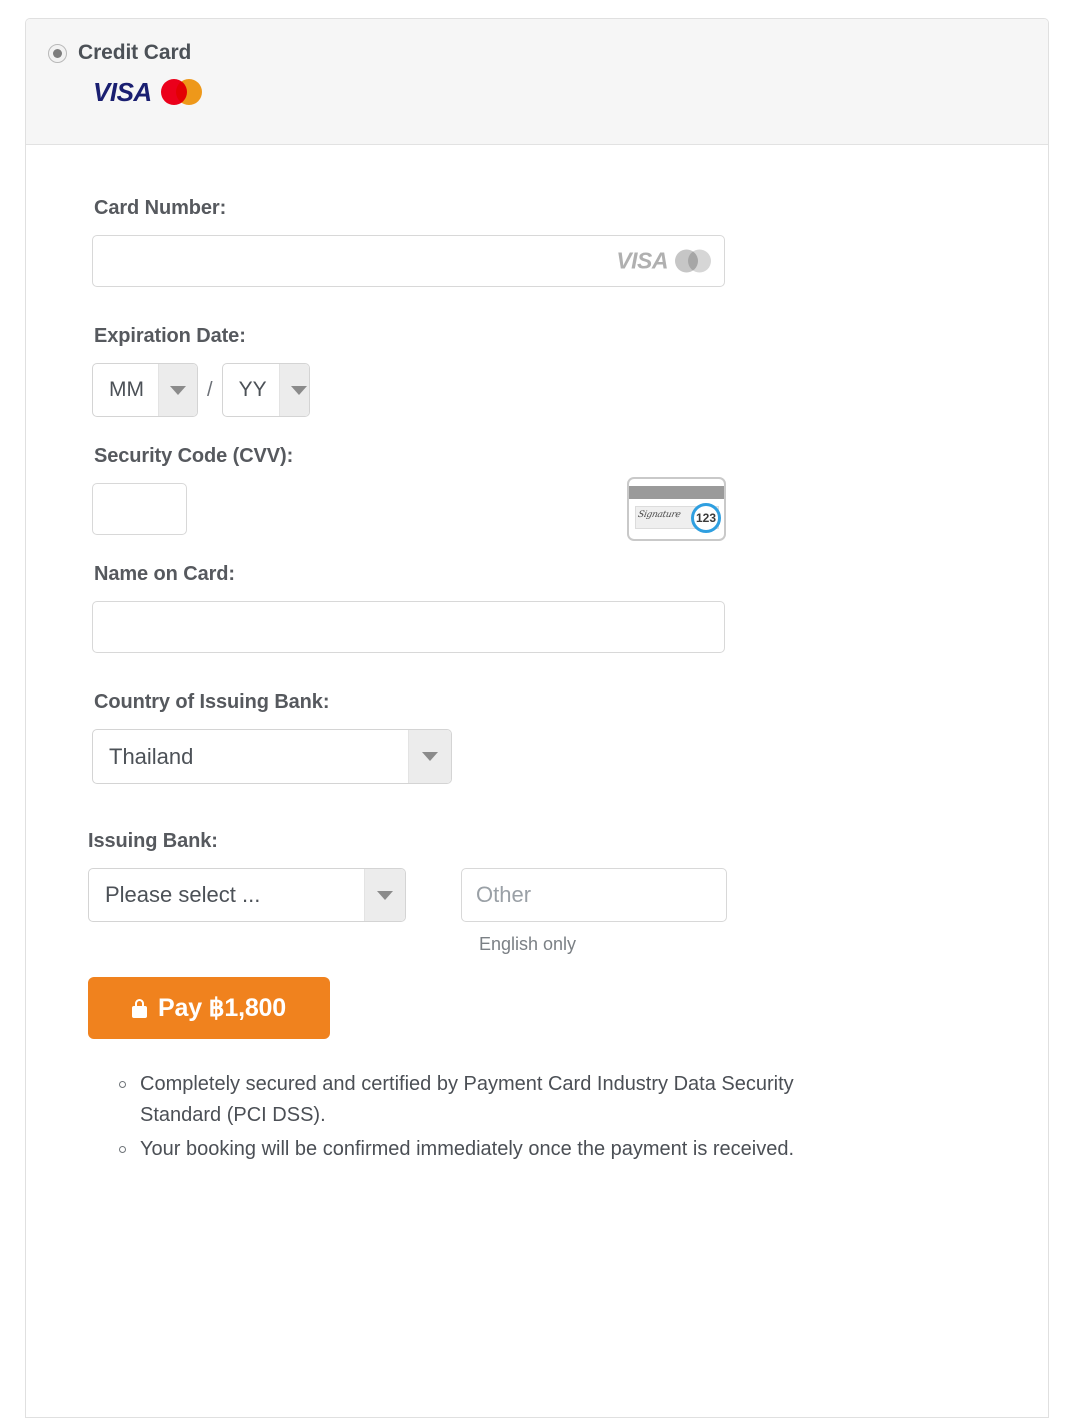  What do you see at coordinates (252, 389) in the screenshot?
I see `expiration-year-value: YY` at bounding box center [252, 389].